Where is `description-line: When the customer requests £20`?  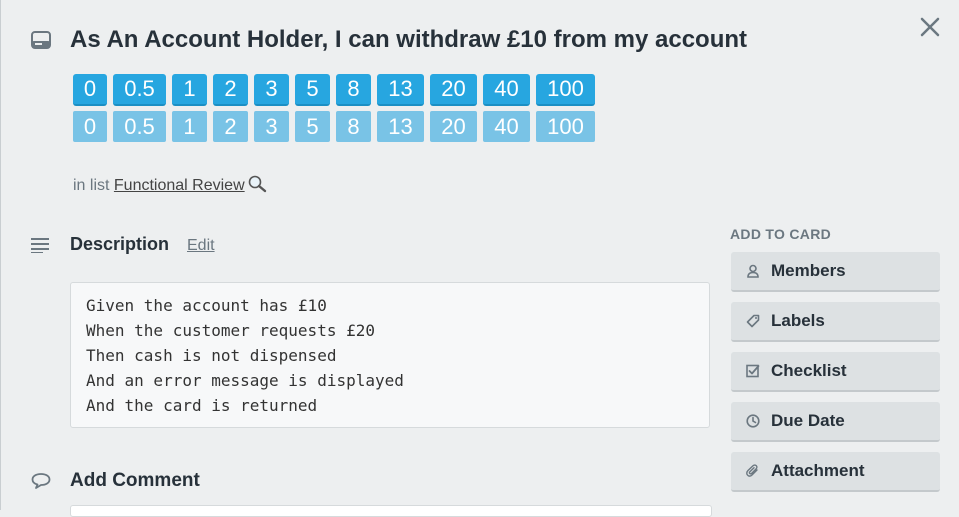
description-line: When the customer requests £20 is located at coordinates (230, 330).